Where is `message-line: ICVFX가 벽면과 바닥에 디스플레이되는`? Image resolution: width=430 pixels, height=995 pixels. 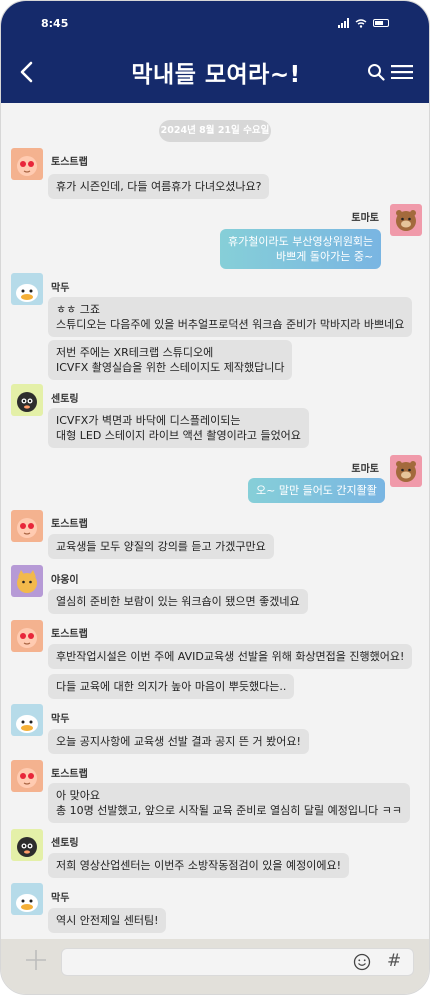 message-line: ICVFX가 벽면과 바닥에 디스플레이되는 is located at coordinates (148, 420).